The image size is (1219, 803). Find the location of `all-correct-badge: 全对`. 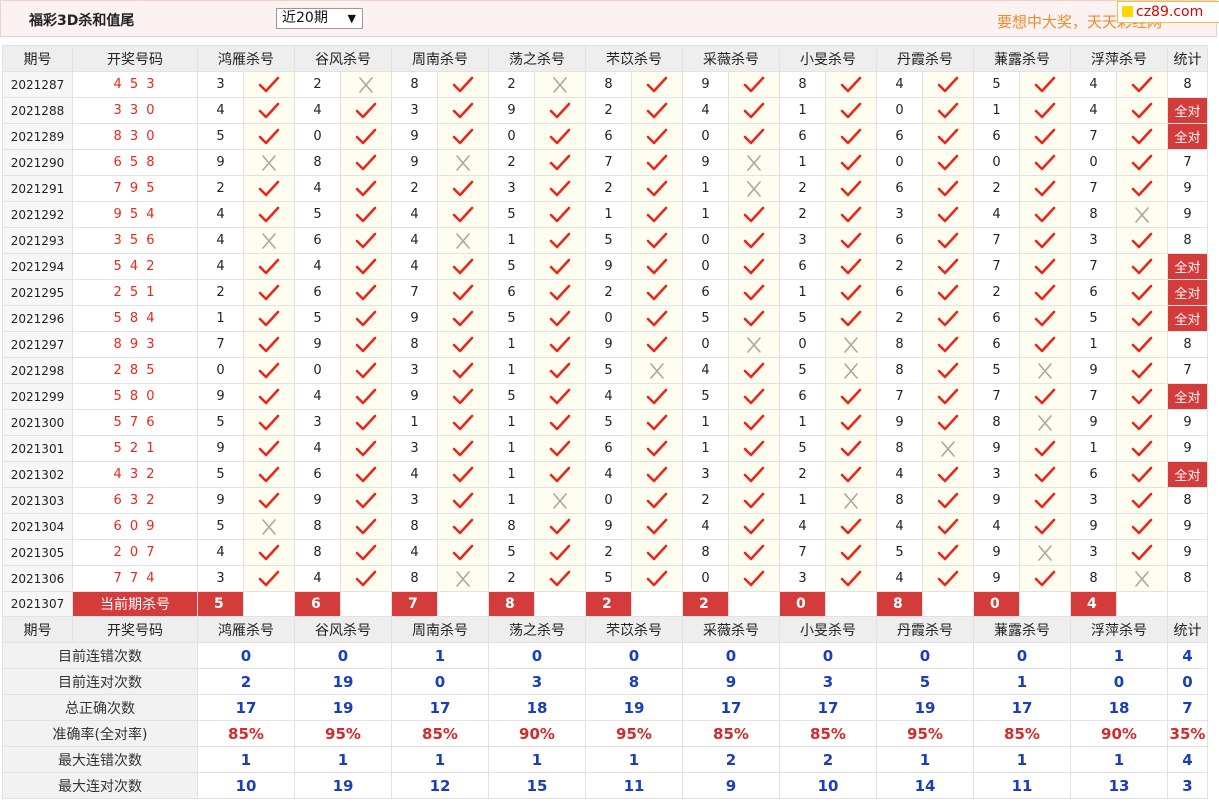

all-correct-badge: 全对 is located at coordinates (1187, 136).